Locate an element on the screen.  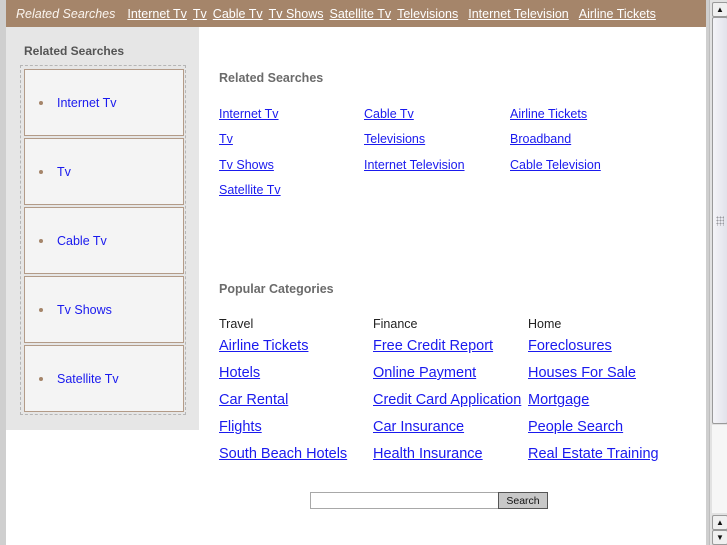
sidebar-item-cable-tv: Cable Tv is located at coordinates (104, 240).